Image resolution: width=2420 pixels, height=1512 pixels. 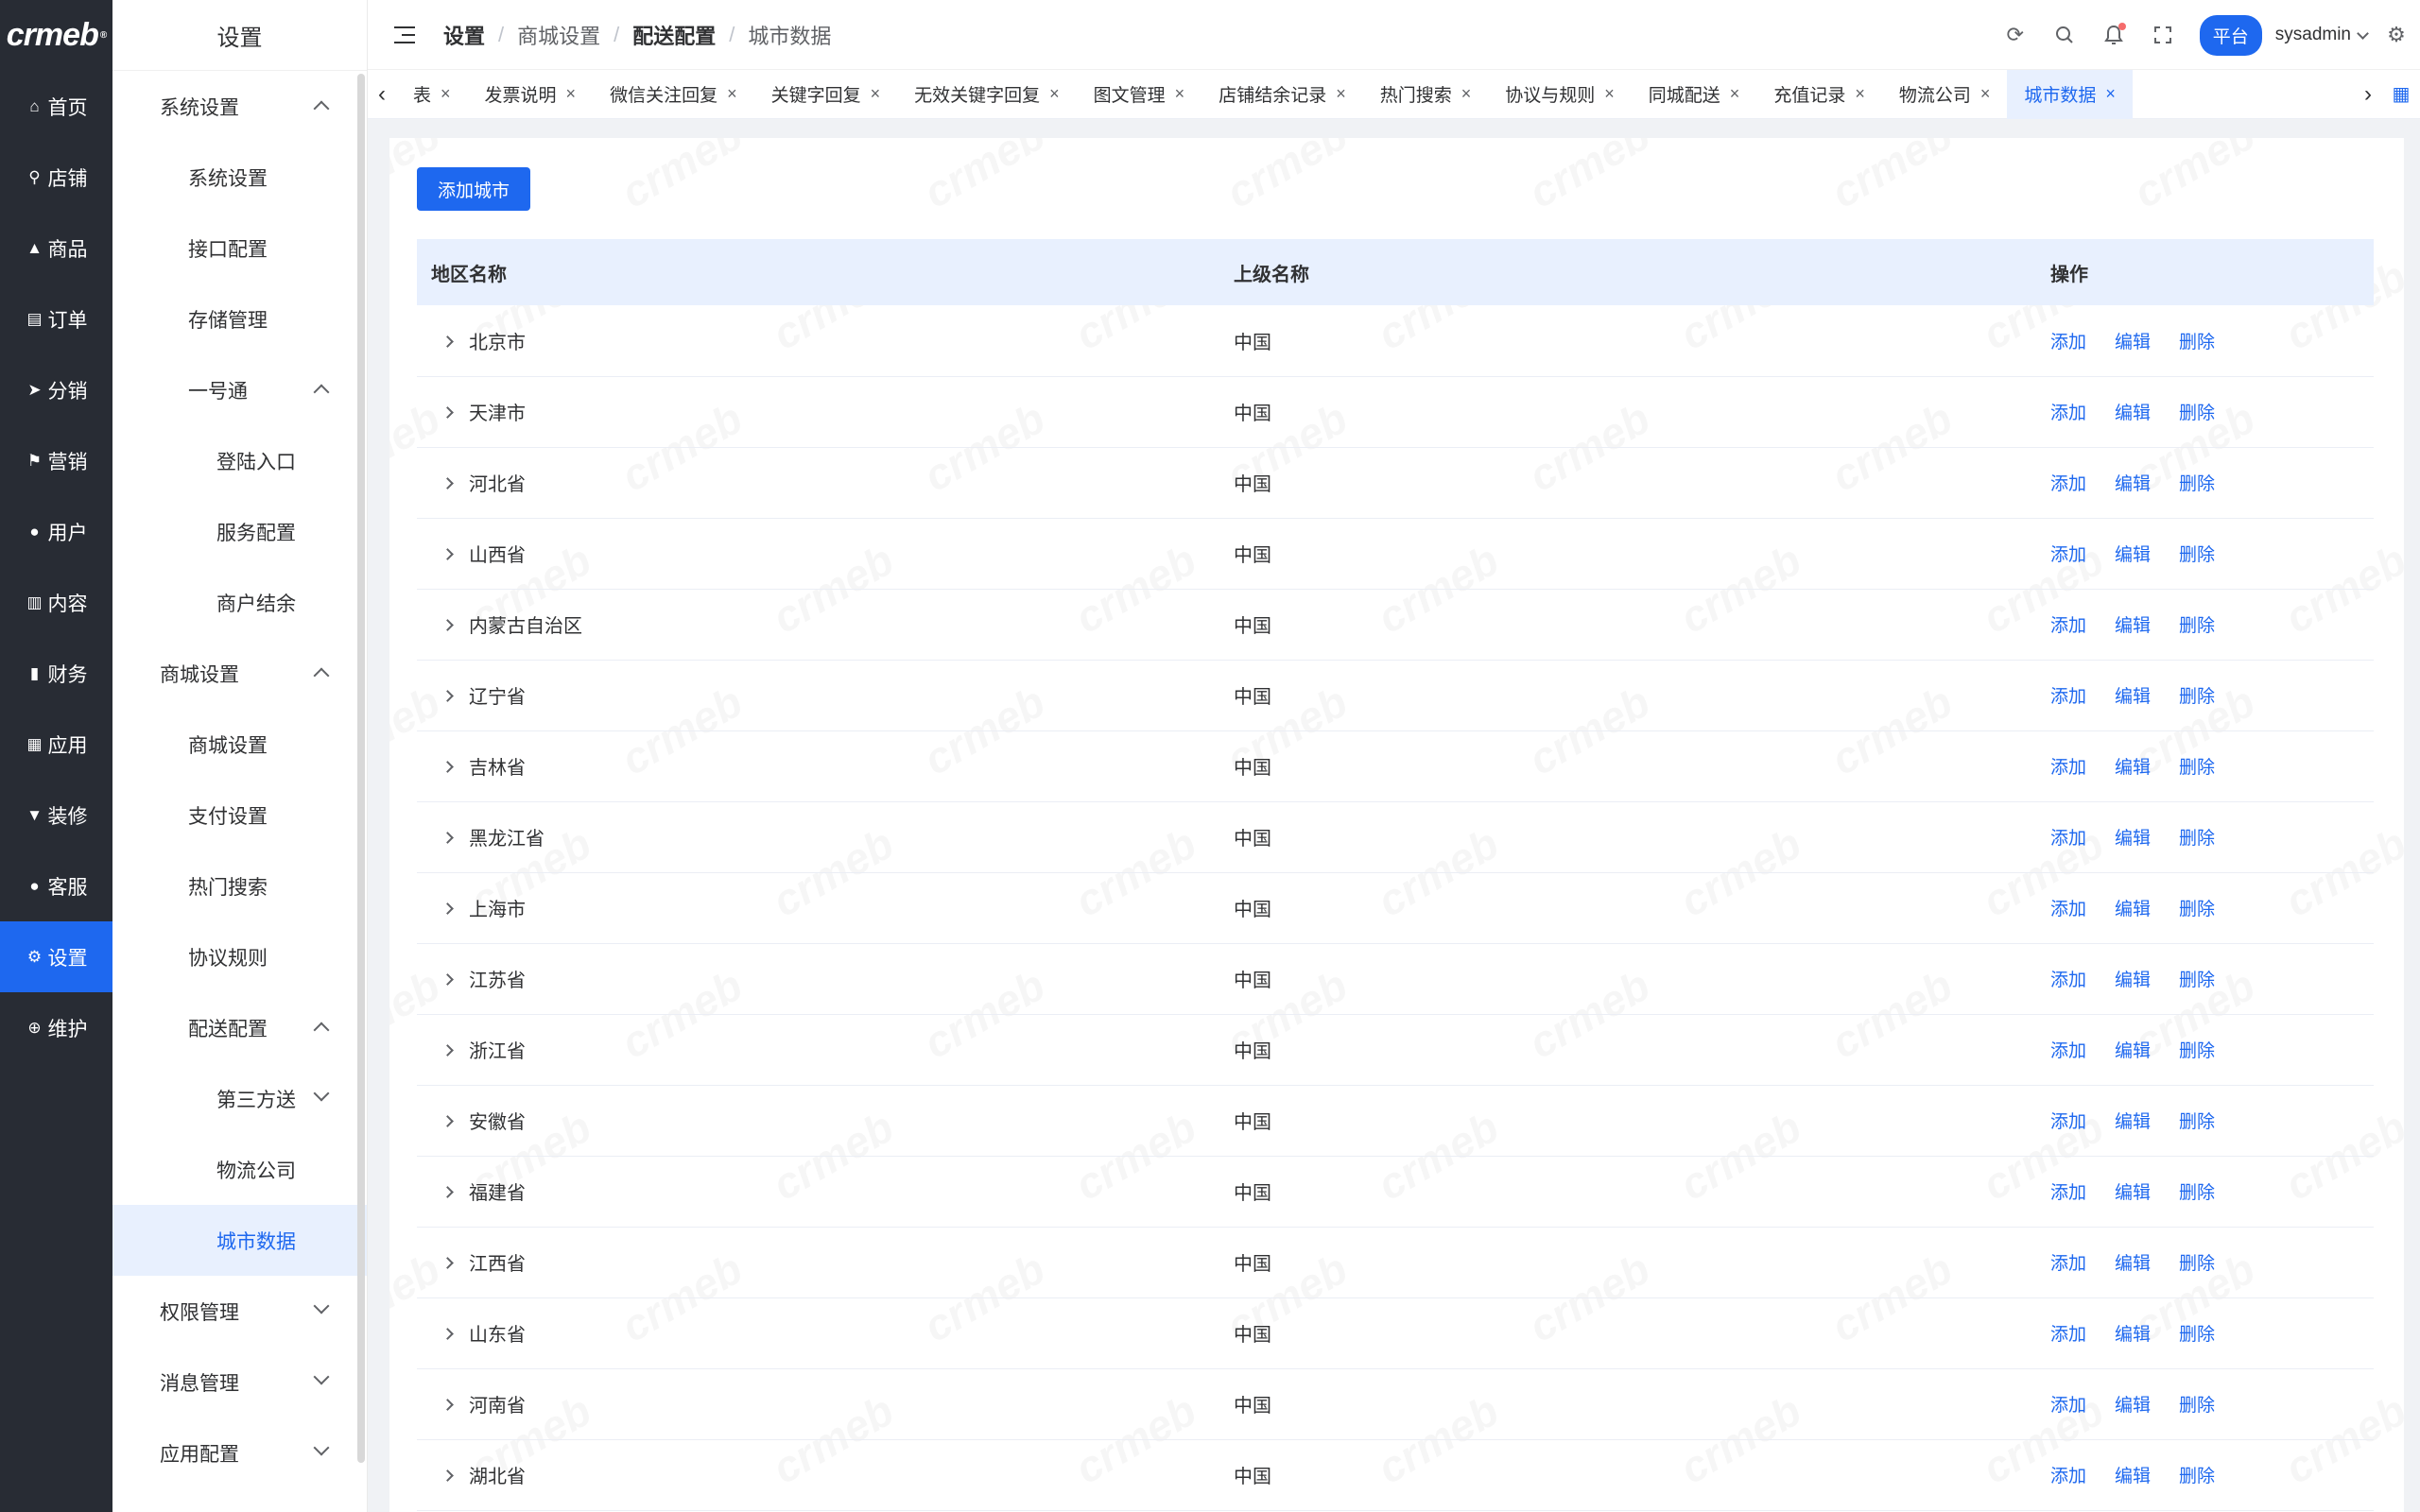 What do you see at coordinates (239, 1453) in the screenshot?
I see `subnav-item: 应用配置` at bounding box center [239, 1453].